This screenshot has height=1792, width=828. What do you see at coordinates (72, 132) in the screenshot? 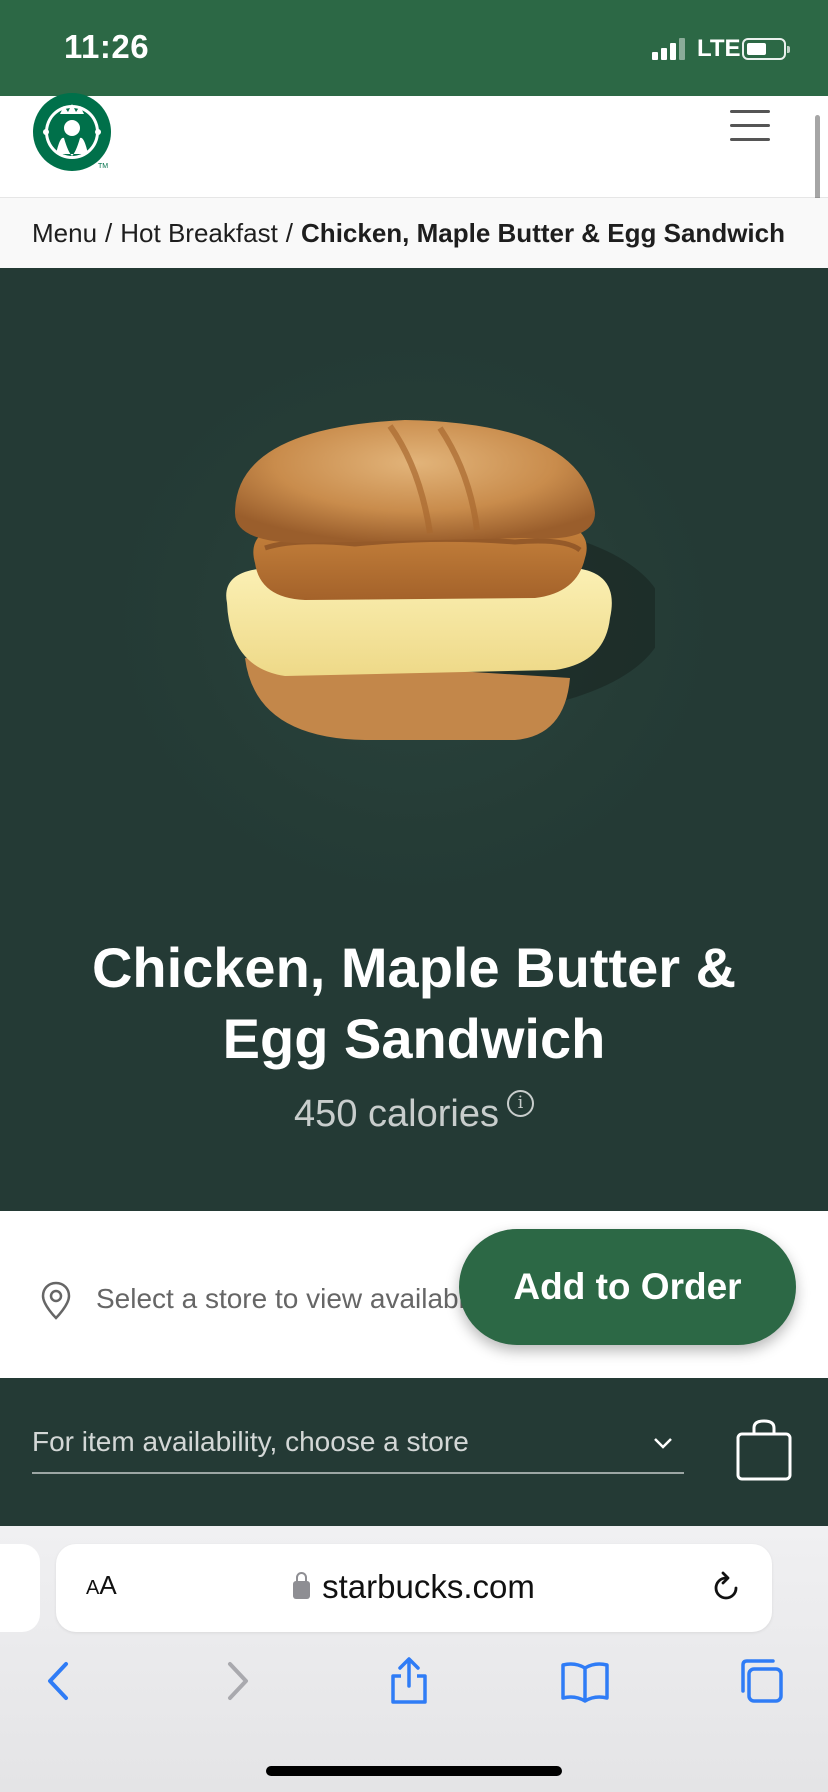
I see `starbucks-logo: TM` at bounding box center [72, 132].